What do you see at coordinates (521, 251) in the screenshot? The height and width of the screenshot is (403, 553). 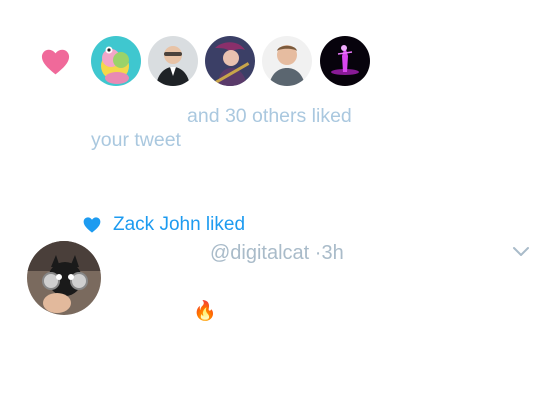 I see `chevron-down-icon` at bounding box center [521, 251].